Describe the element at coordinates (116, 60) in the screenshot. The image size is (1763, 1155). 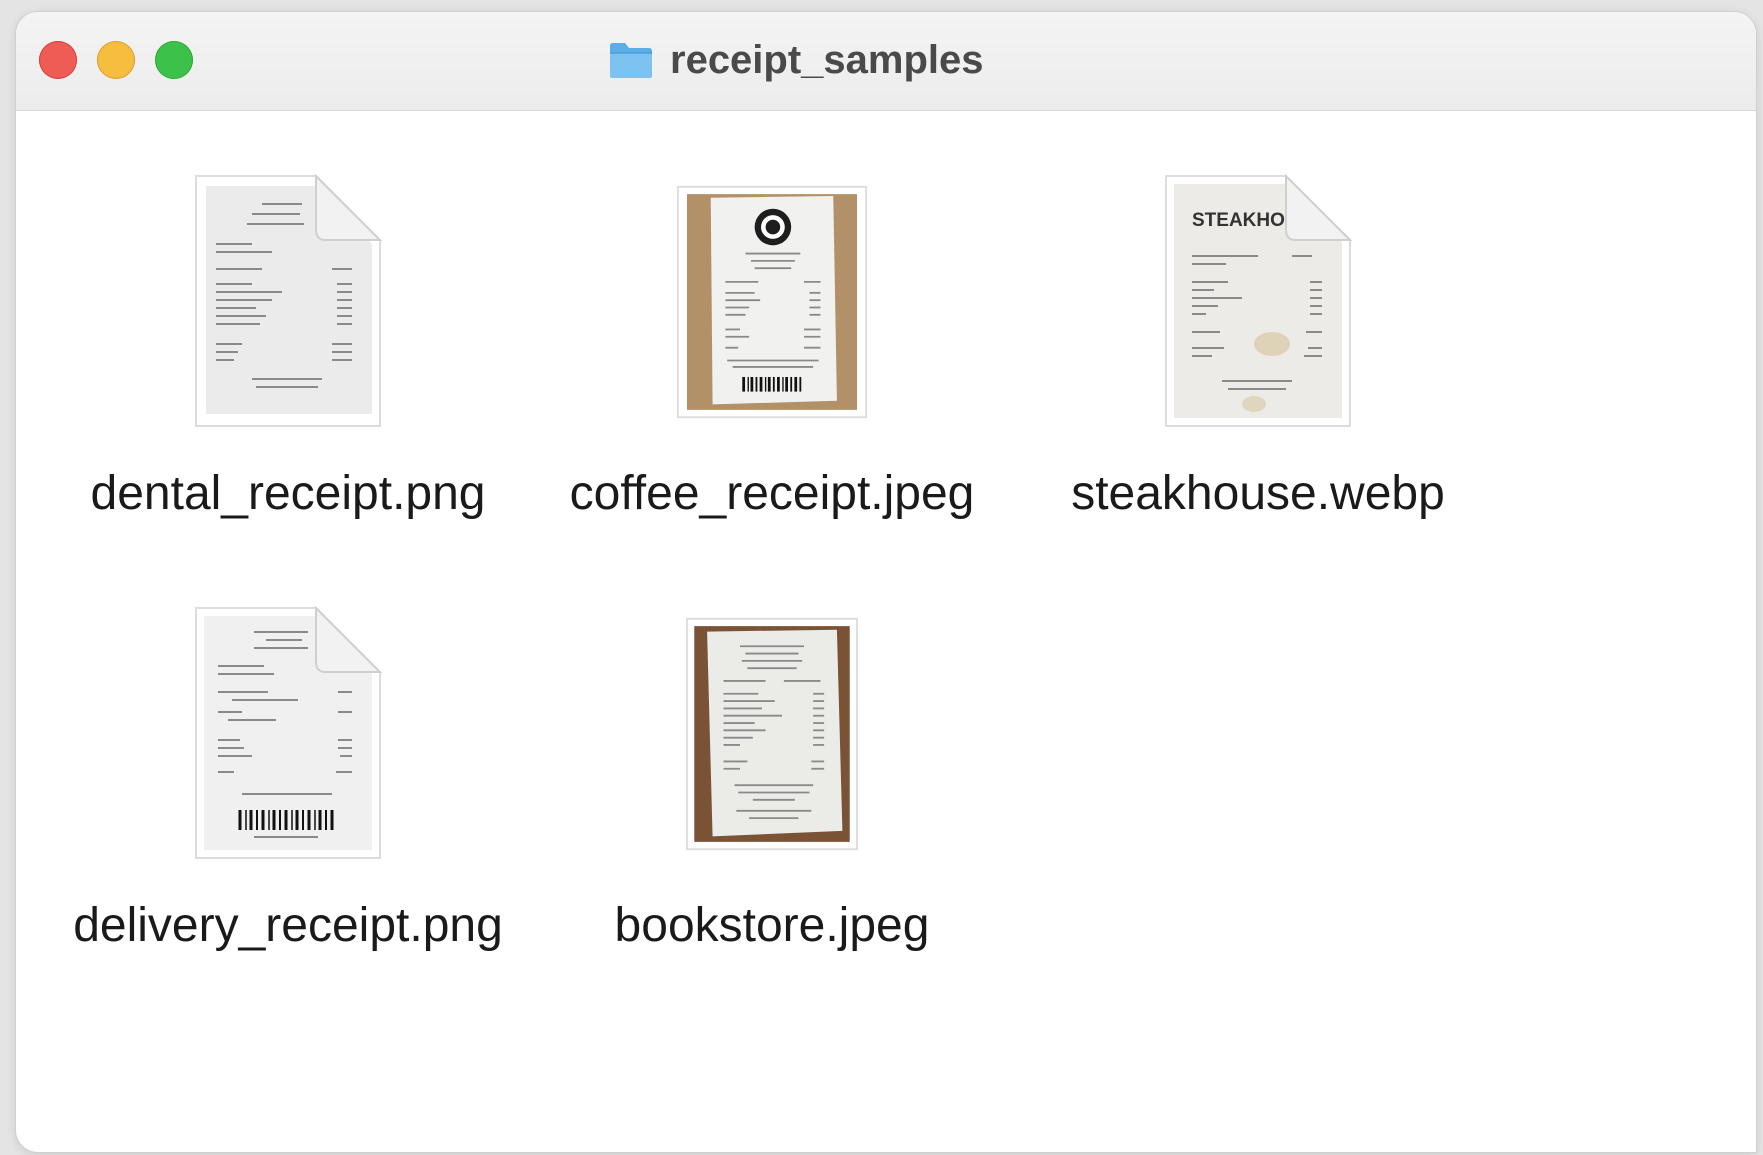
I see `minimize-button` at that location.